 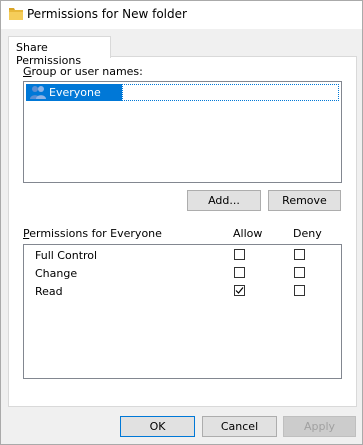 I want to click on permissions-label-rest: ermissions for Everyone, so click(x=95, y=233).